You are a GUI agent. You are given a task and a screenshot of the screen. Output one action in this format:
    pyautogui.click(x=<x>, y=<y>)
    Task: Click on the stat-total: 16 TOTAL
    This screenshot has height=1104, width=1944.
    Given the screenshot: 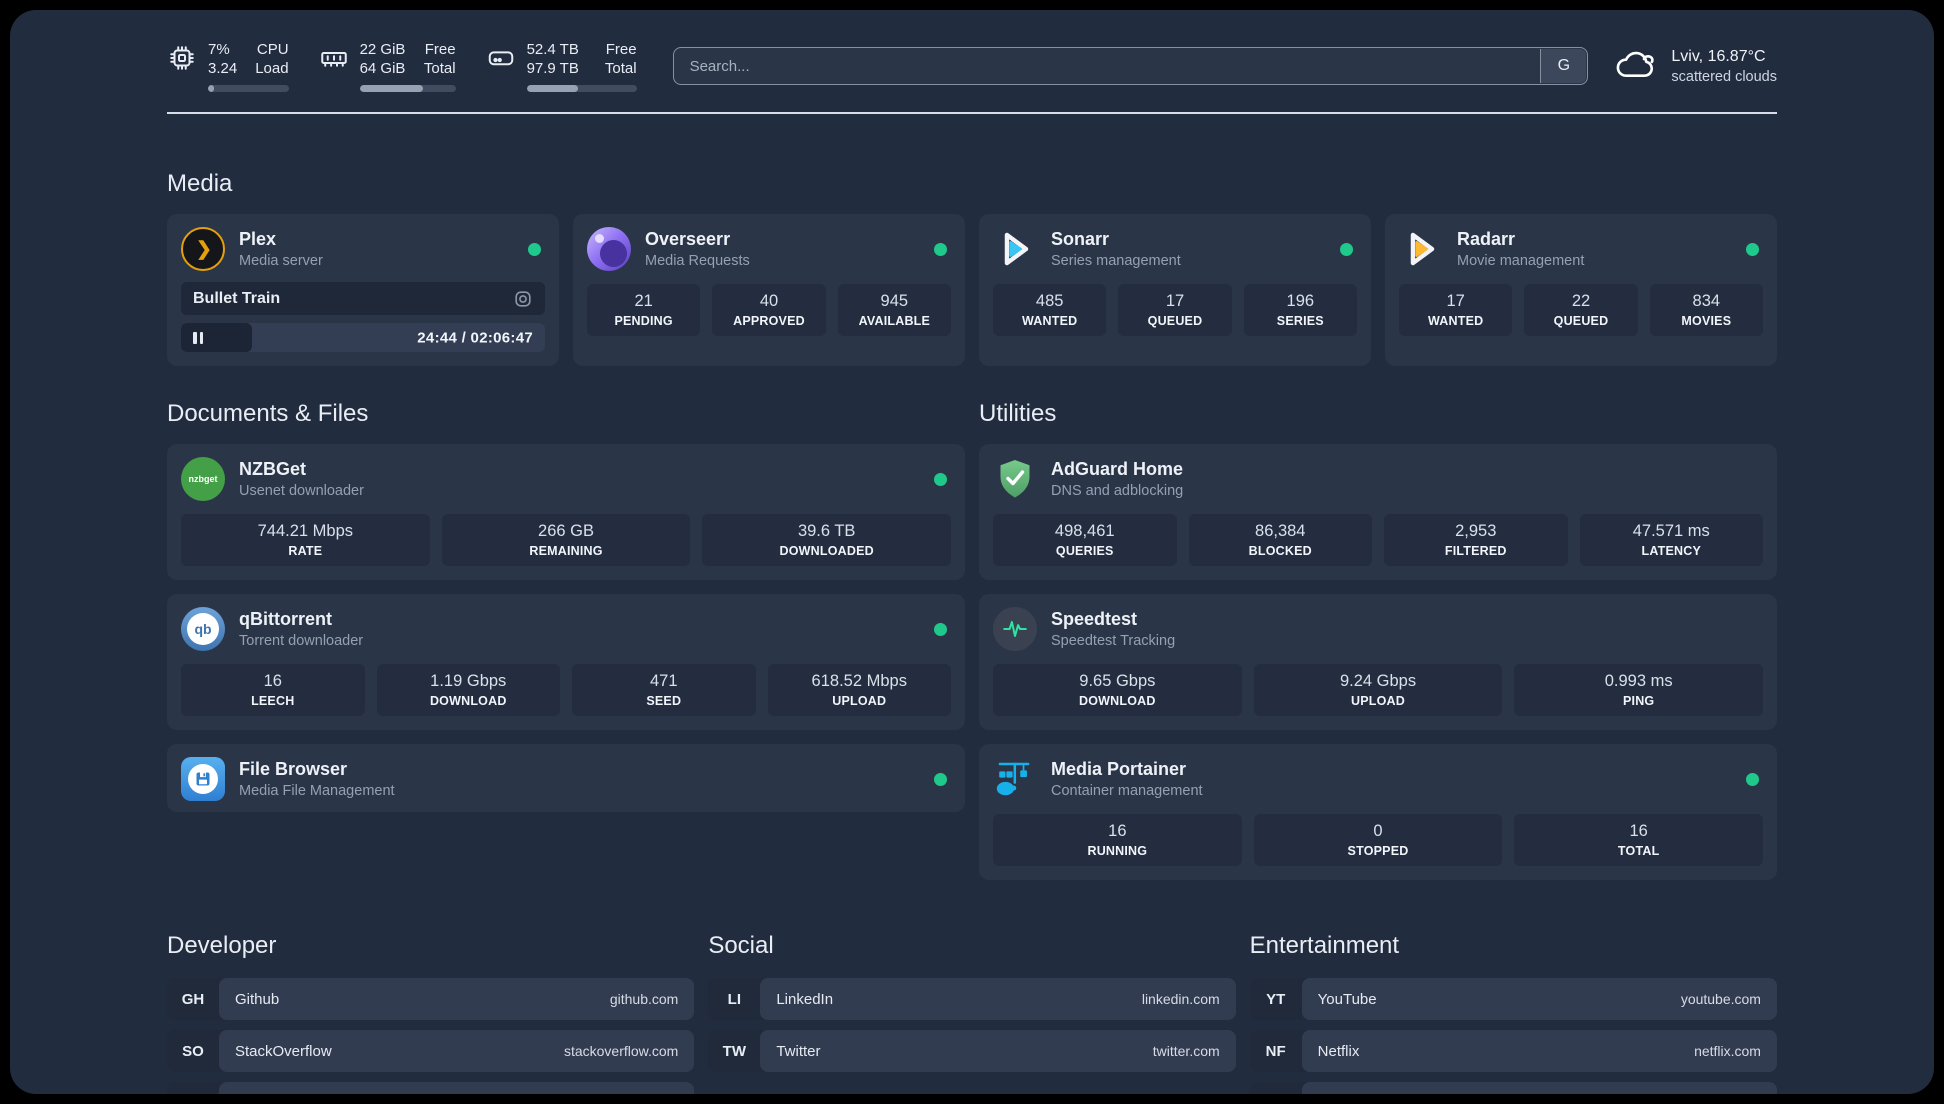 What is the action you would take?
    pyautogui.click(x=1639, y=840)
    